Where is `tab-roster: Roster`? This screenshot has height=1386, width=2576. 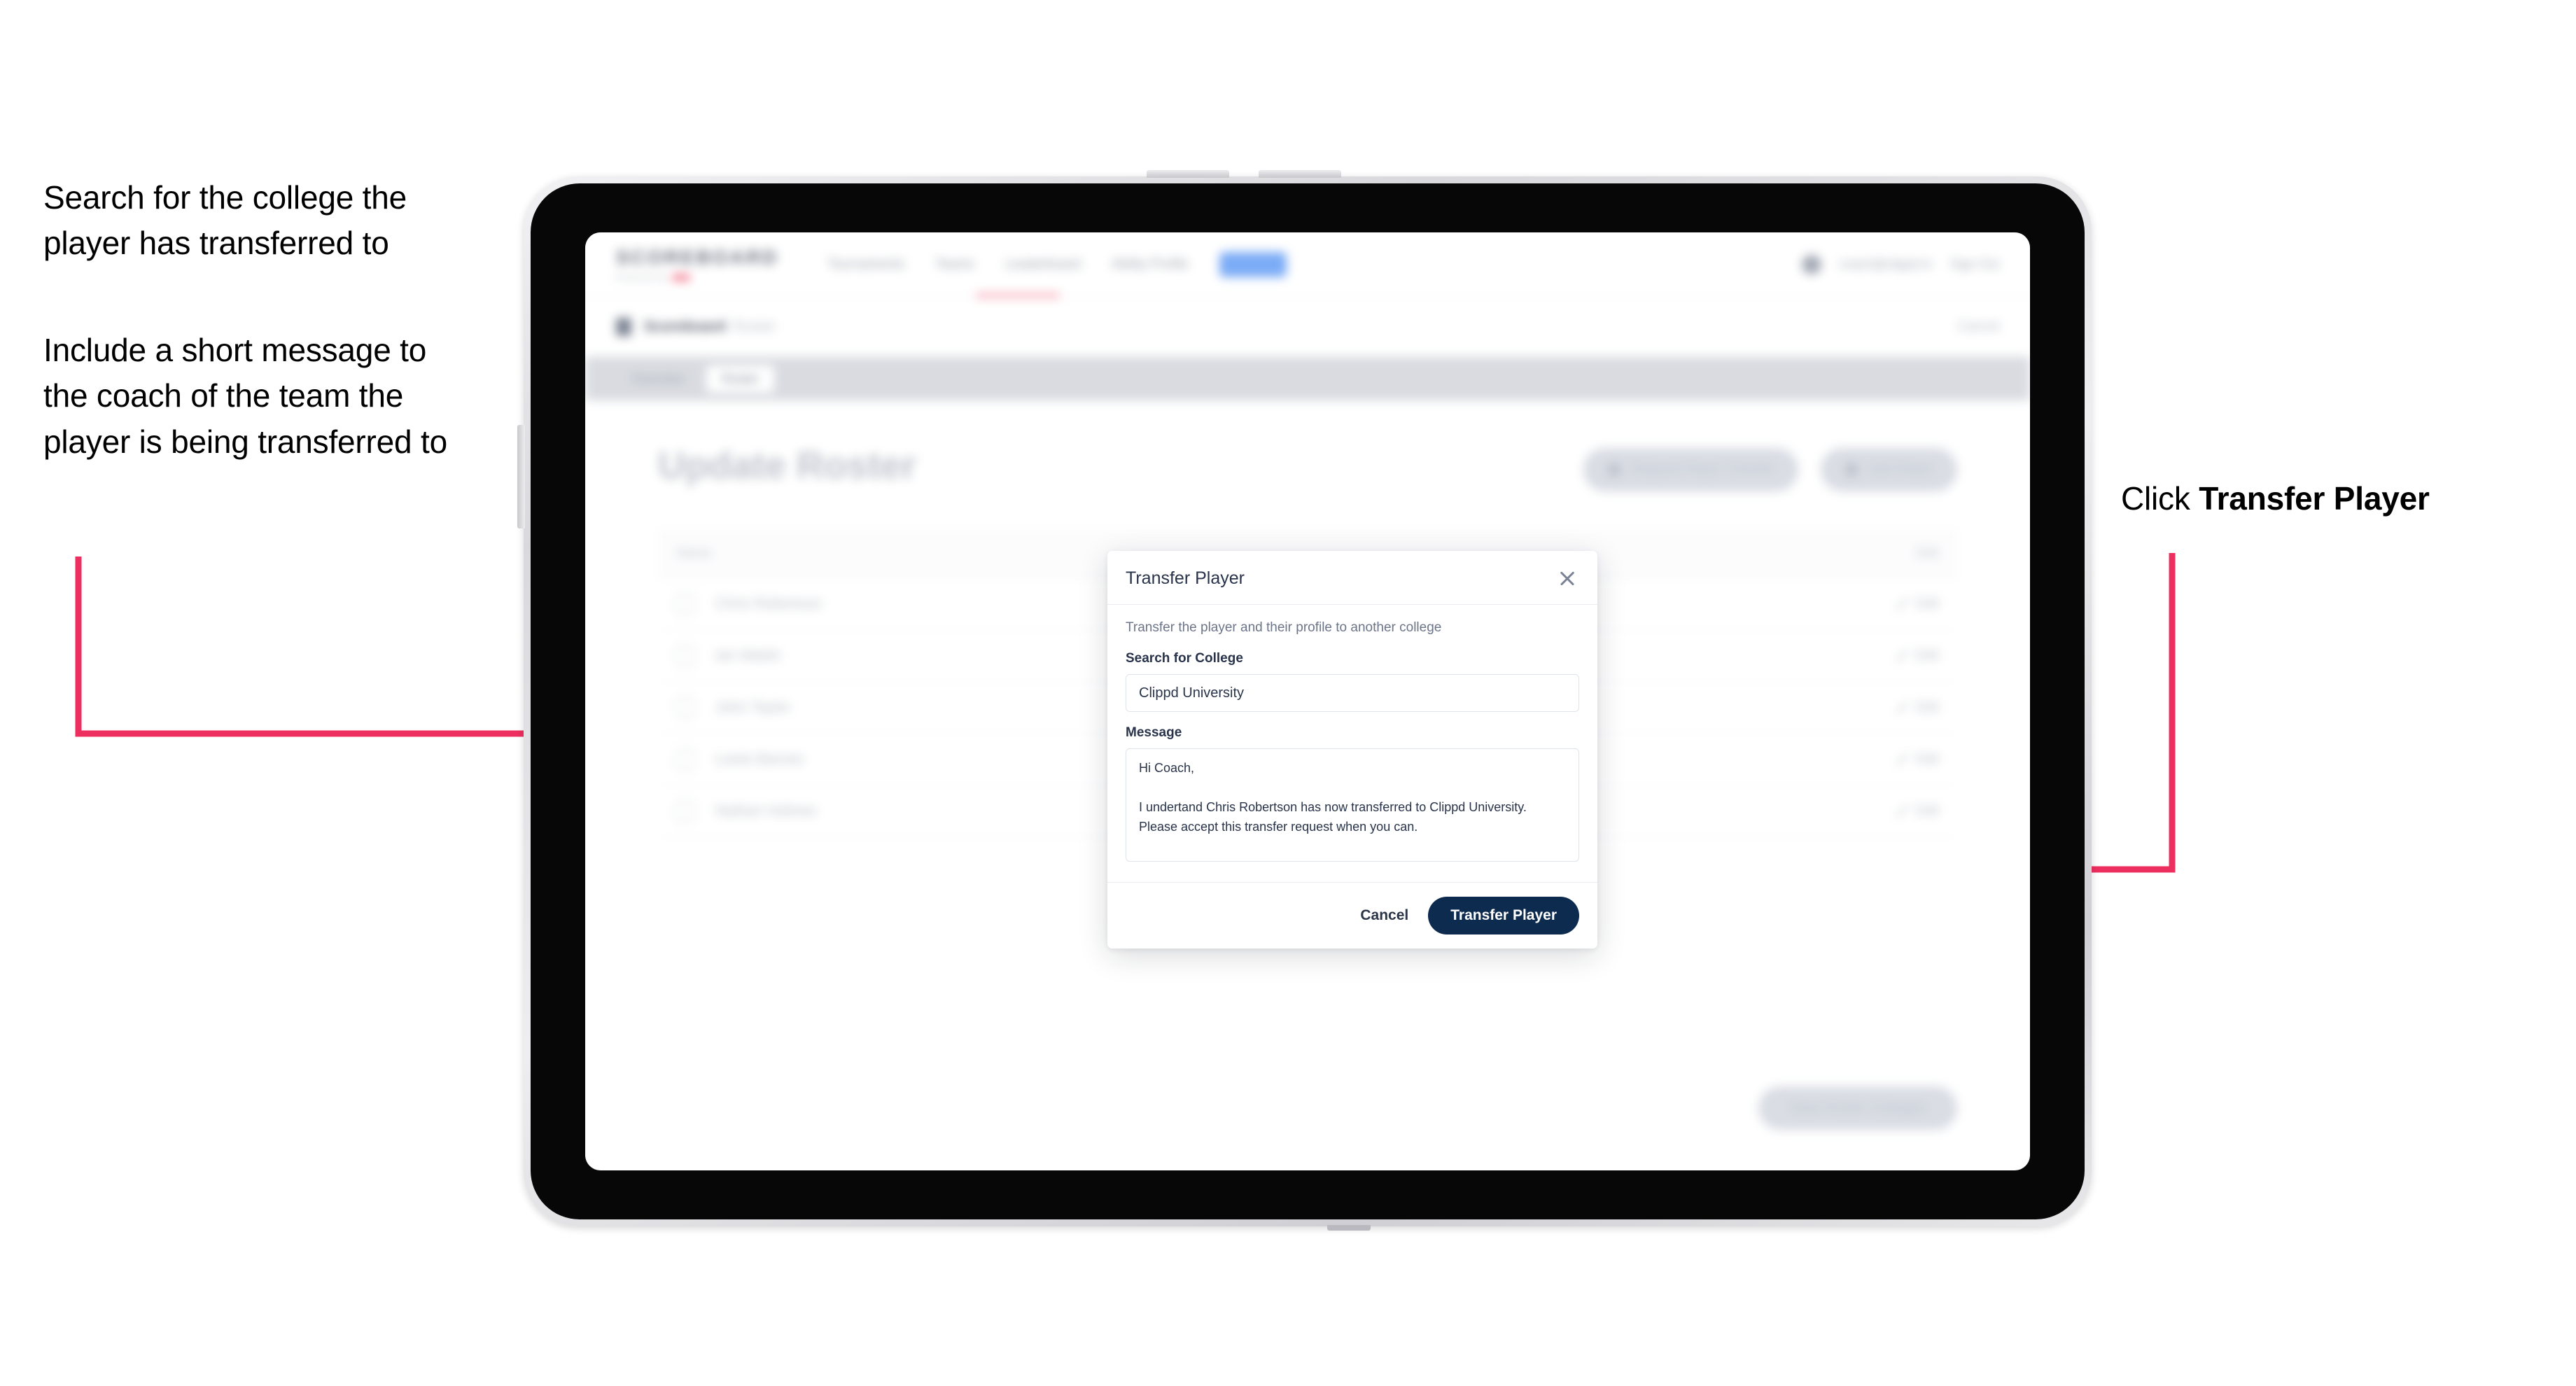 tab-roster: Roster is located at coordinates (740, 379).